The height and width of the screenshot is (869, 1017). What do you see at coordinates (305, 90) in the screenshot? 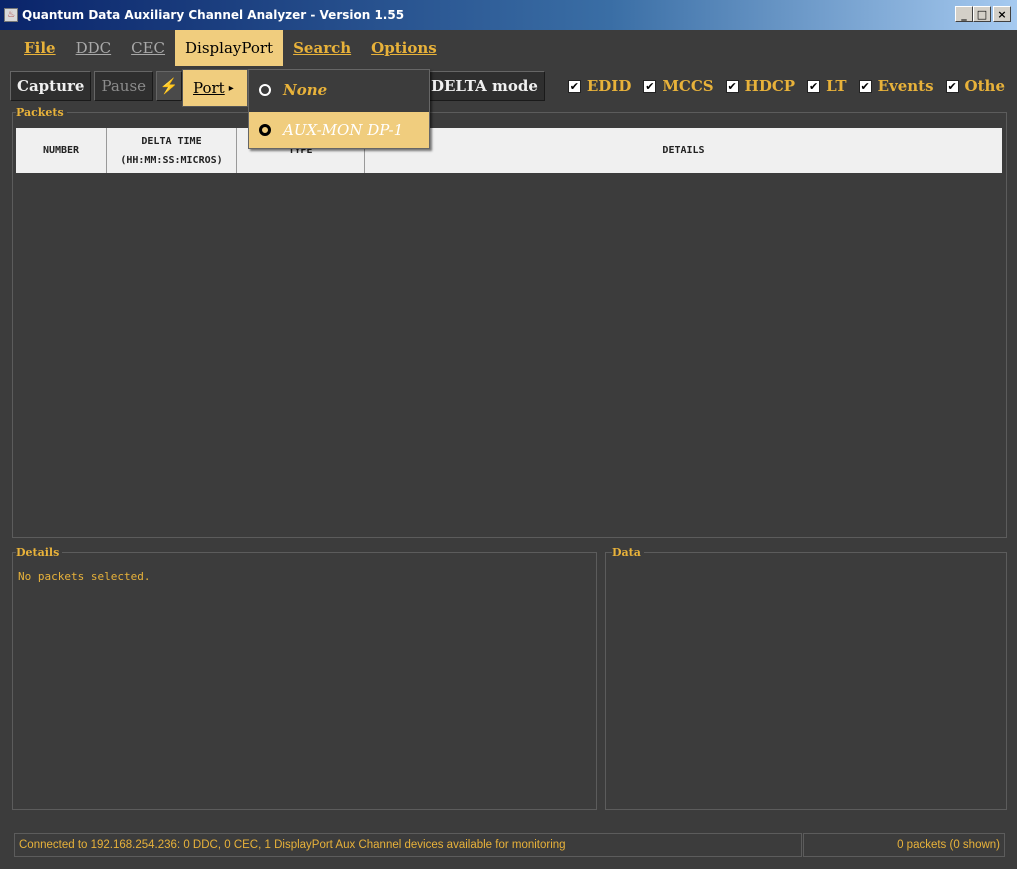
I see `port-option-none-label: None` at bounding box center [305, 90].